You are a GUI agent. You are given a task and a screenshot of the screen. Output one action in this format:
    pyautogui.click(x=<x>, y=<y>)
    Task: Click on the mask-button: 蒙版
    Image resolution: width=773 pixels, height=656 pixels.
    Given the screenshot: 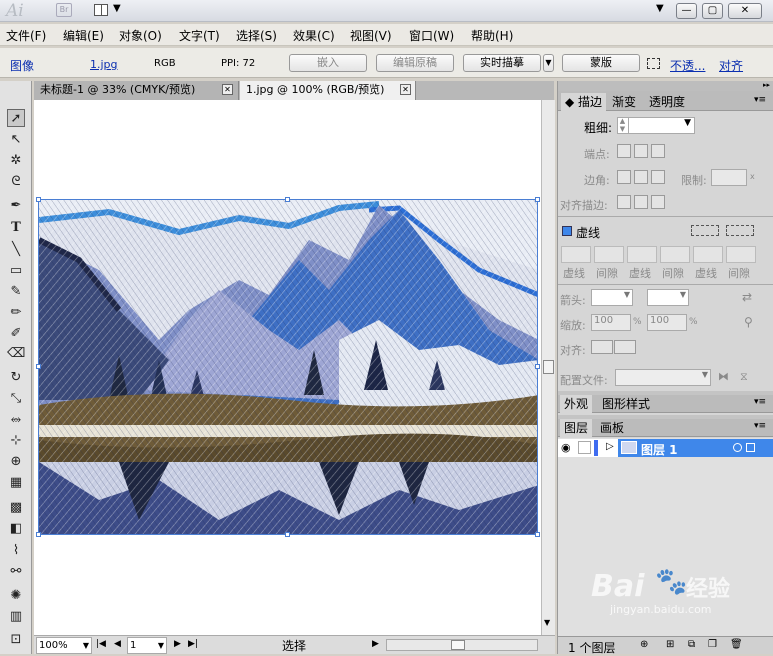 What is the action you would take?
    pyautogui.click(x=601, y=63)
    